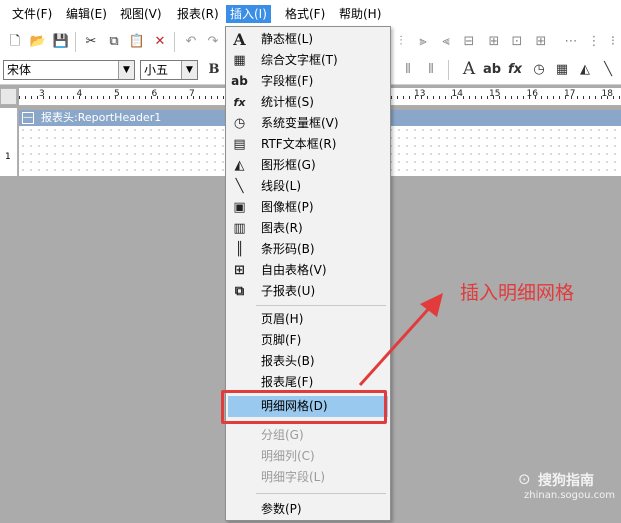  I want to click on arrow-annotation, so click(400, 340).